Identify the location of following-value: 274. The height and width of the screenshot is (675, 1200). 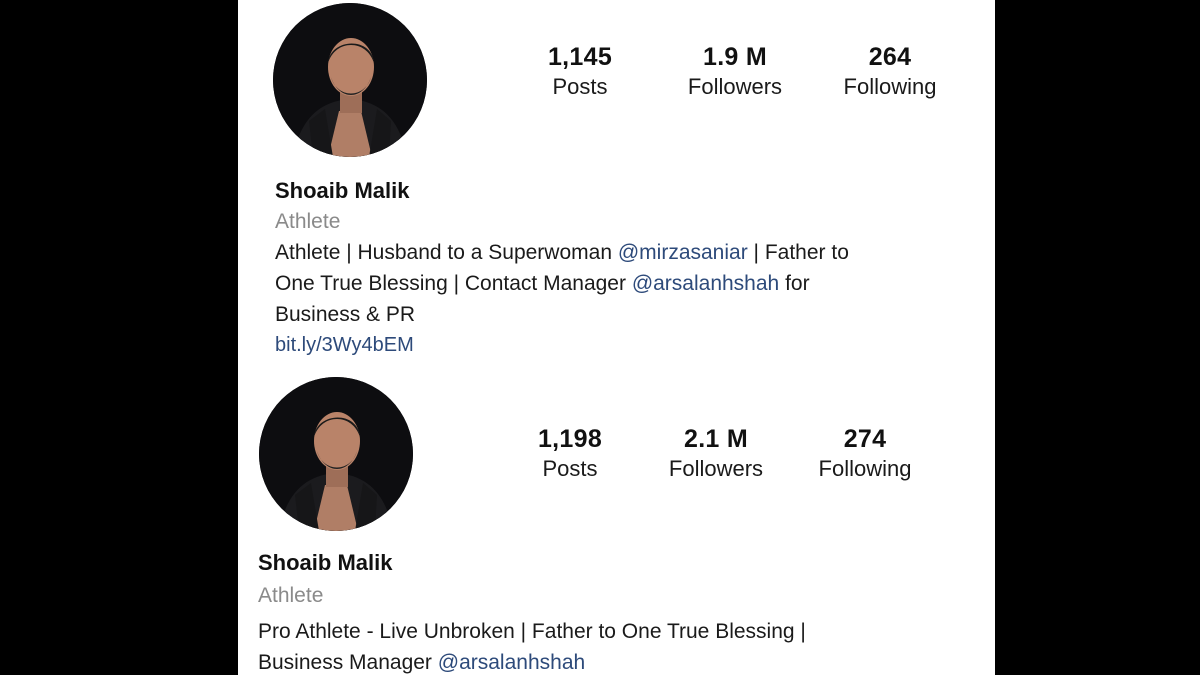
(865, 439).